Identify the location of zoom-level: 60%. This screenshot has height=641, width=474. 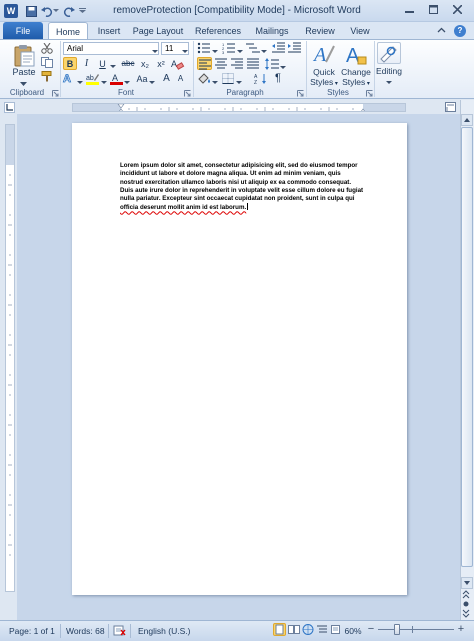
(353, 631).